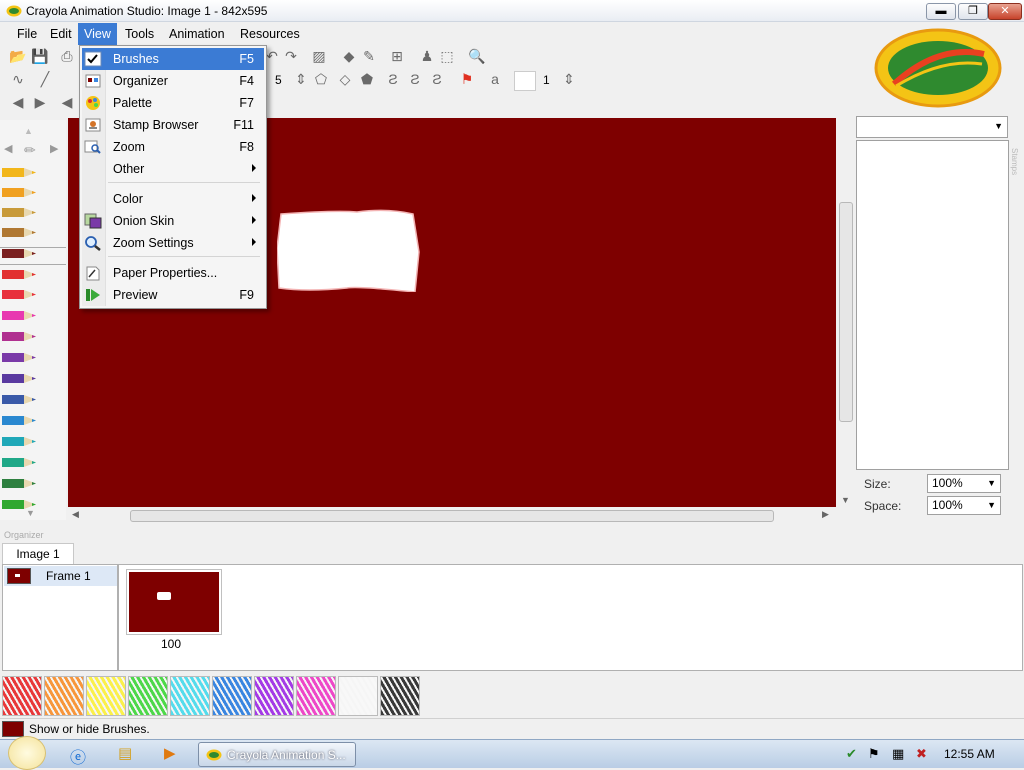  Describe the element at coordinates (173, 221) in the screenshot. I see `view-menu-item-onion-skin: Onion Skin` at that location.